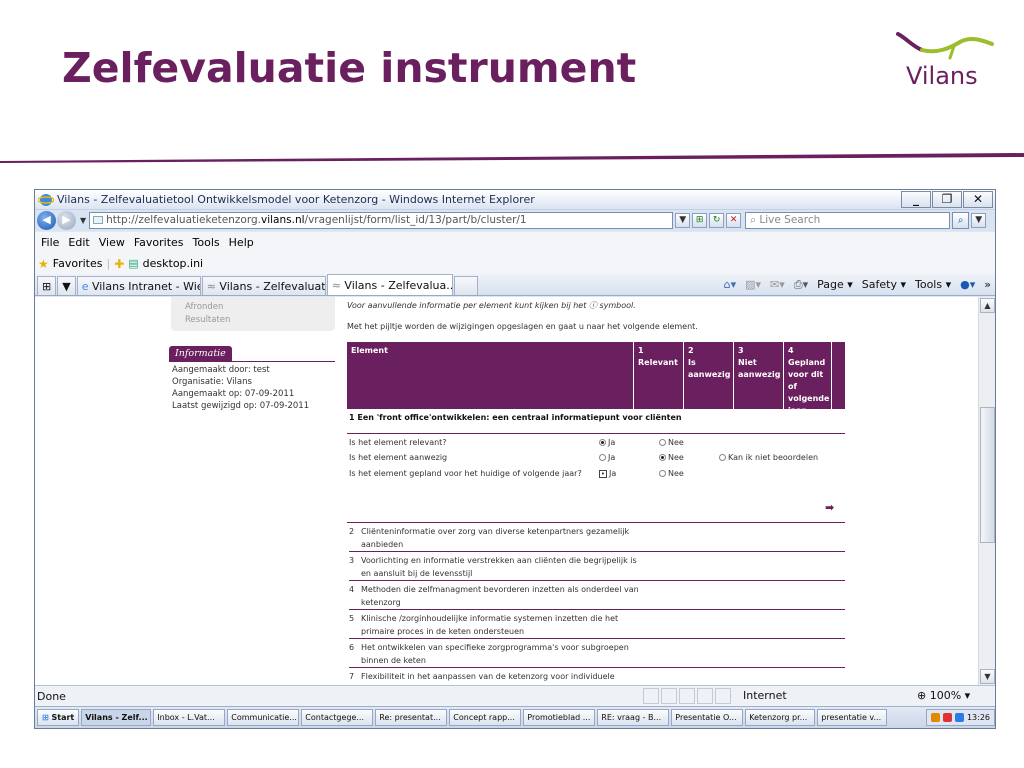 The width and height of the screenshot is (1024, 768). I want to click on tools-menu: Tools ▾, so click(933, 285).